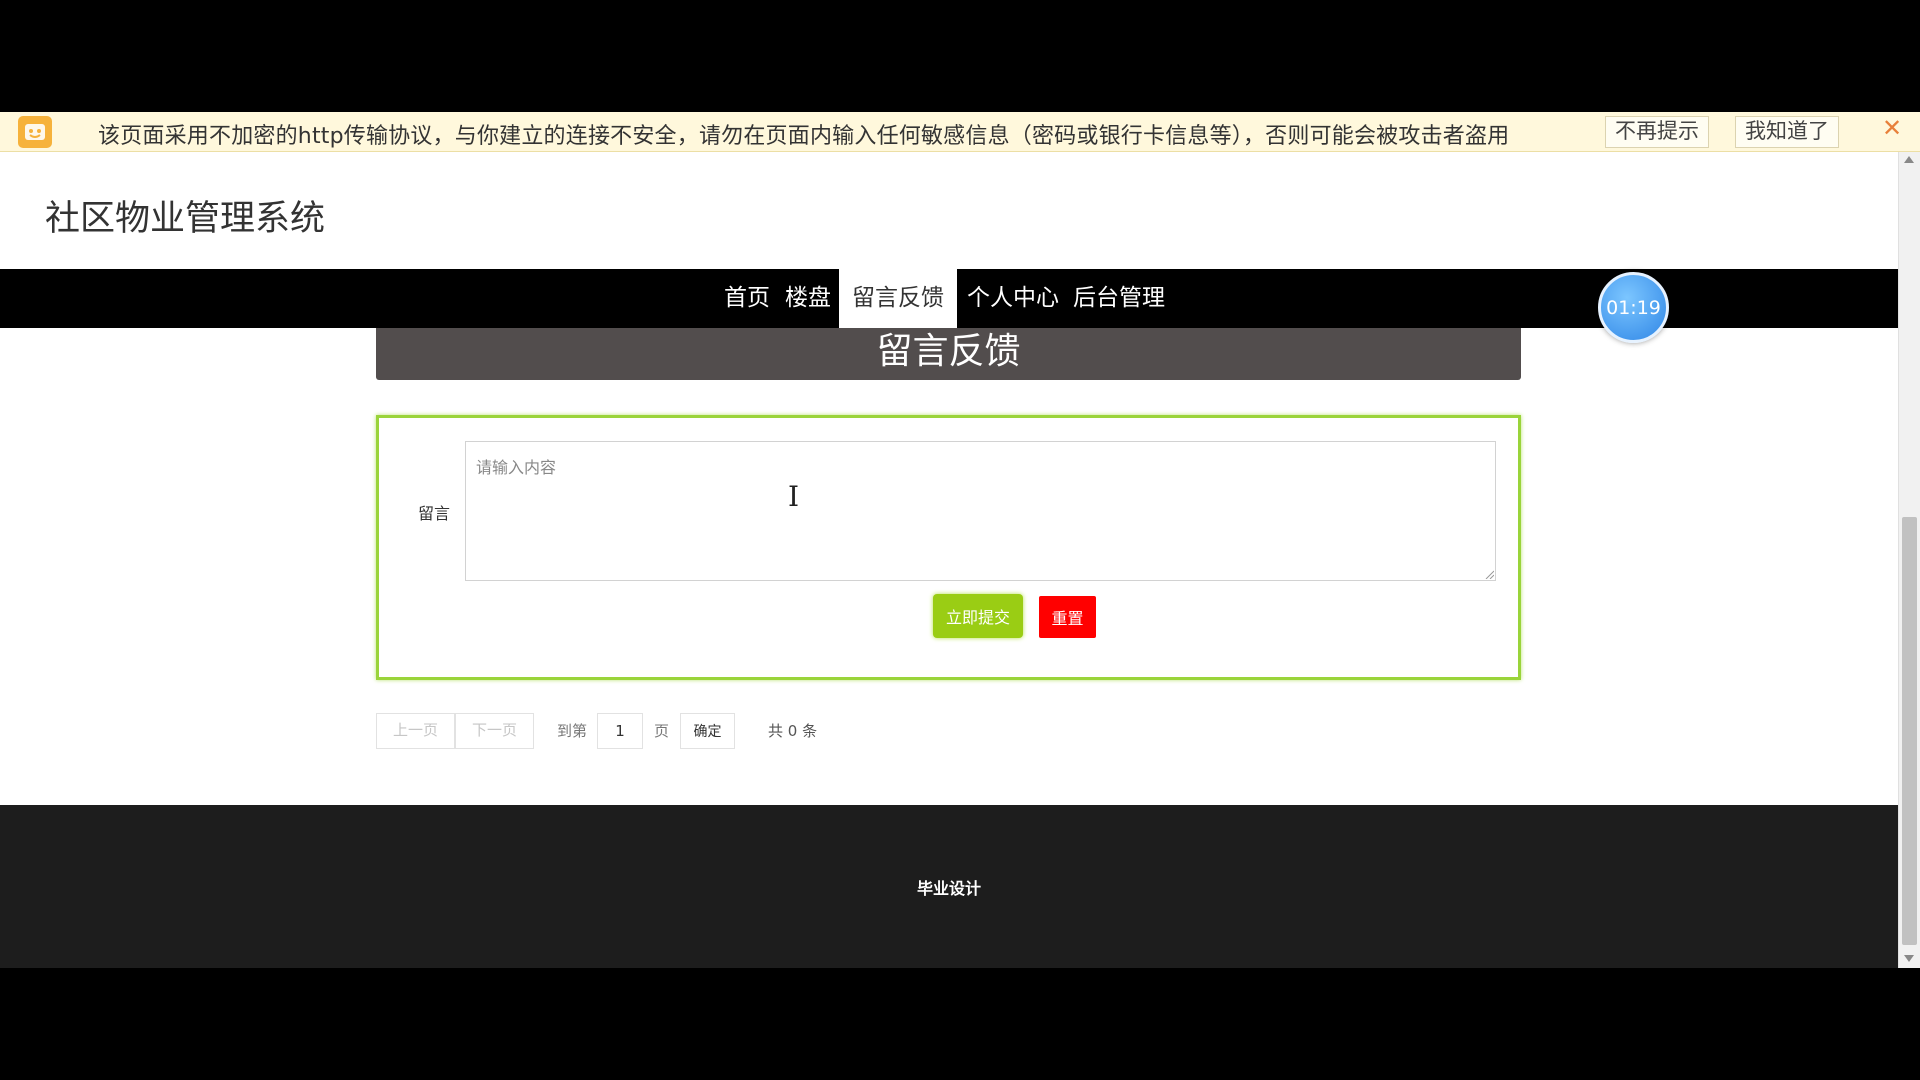  I want to click on reset-button: 重置, so click(1067, 617).